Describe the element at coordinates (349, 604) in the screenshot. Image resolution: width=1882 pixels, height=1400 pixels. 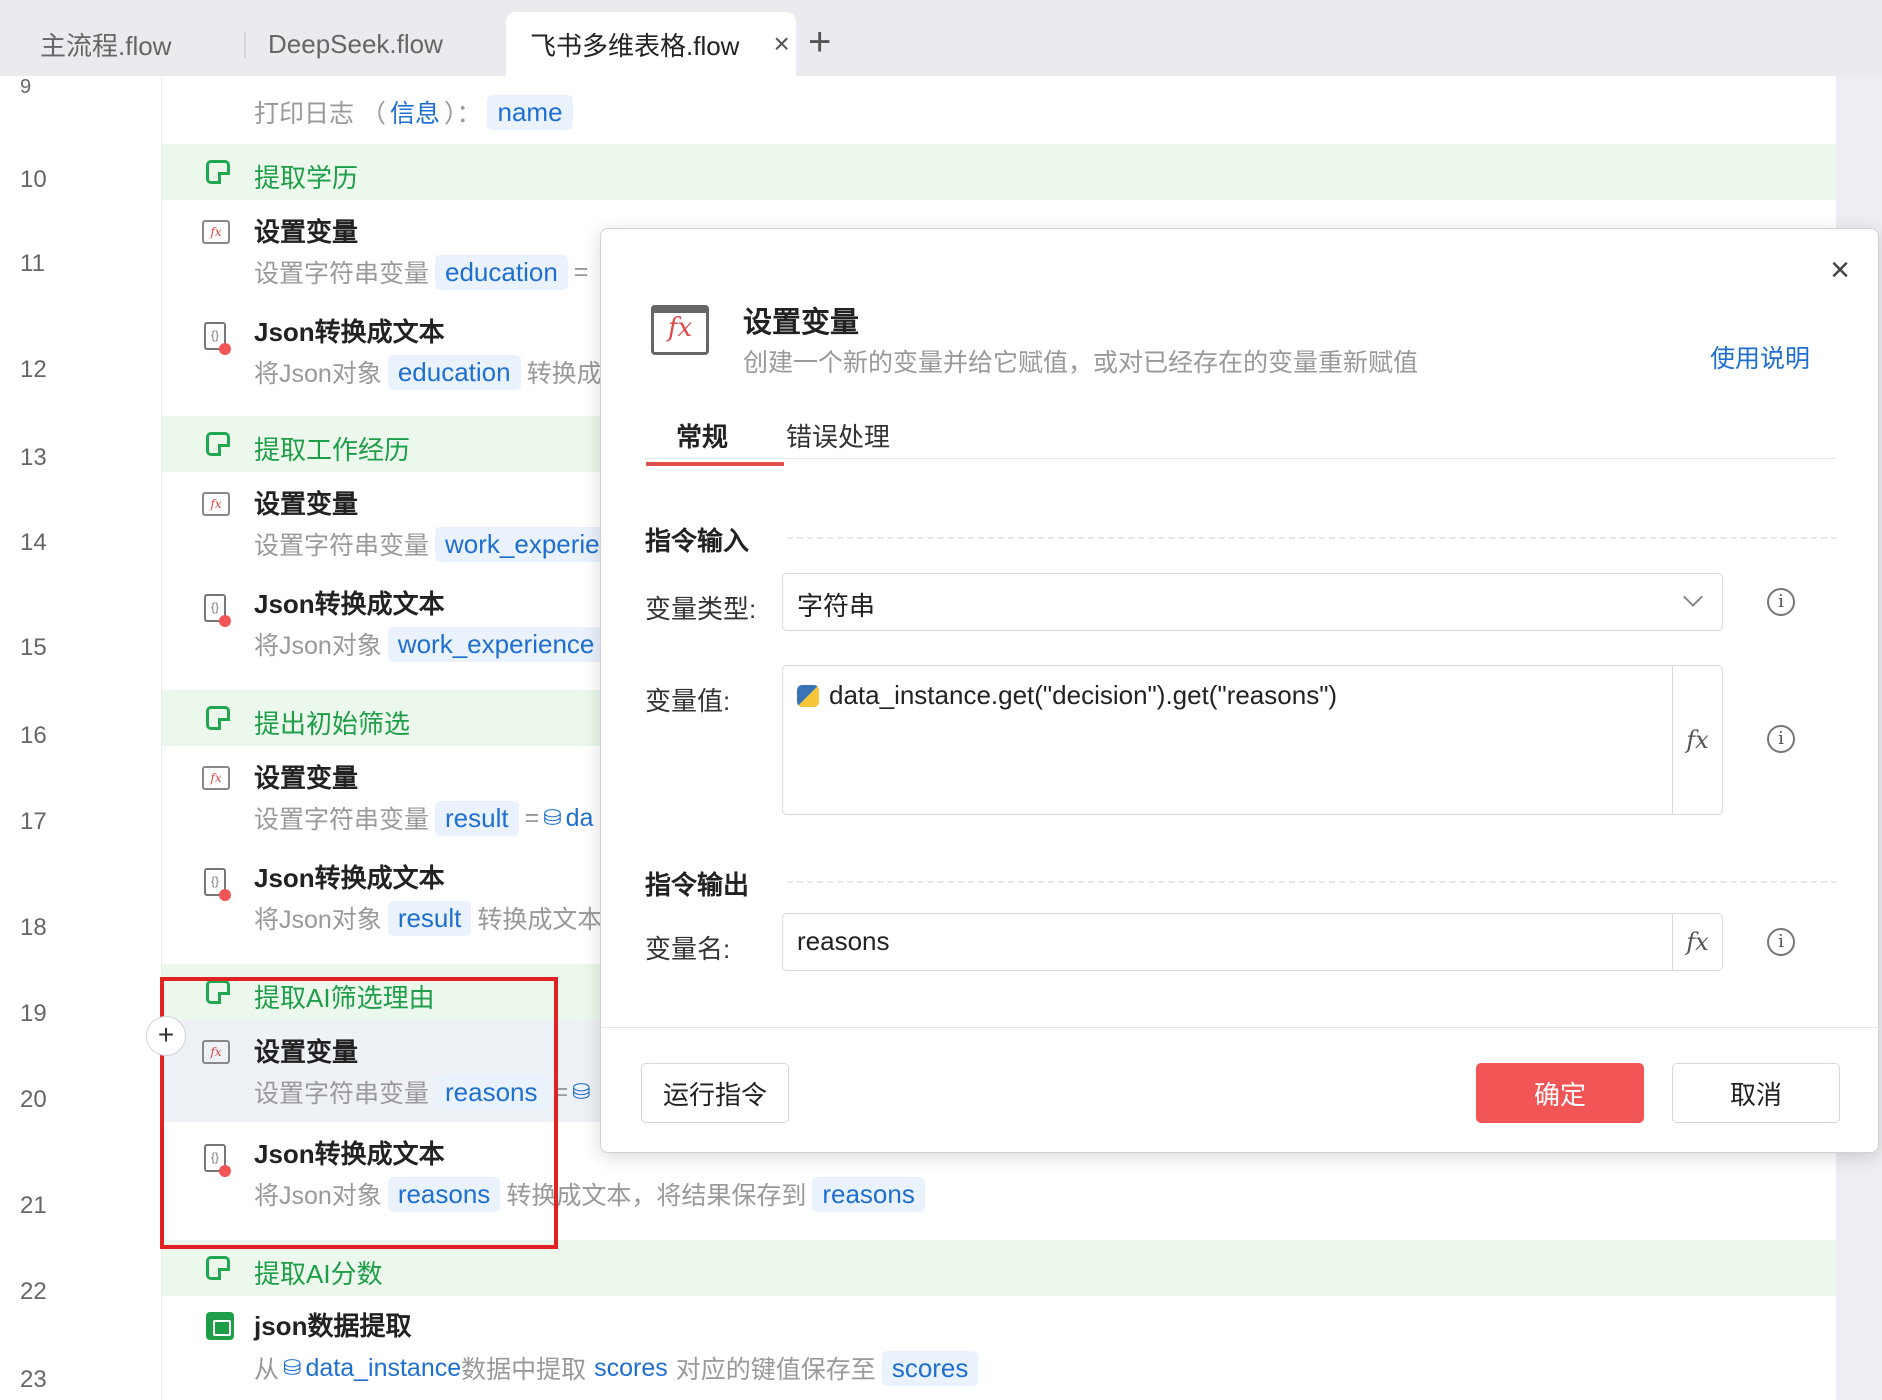
I see `step-title: Json转换成文本` at that location.